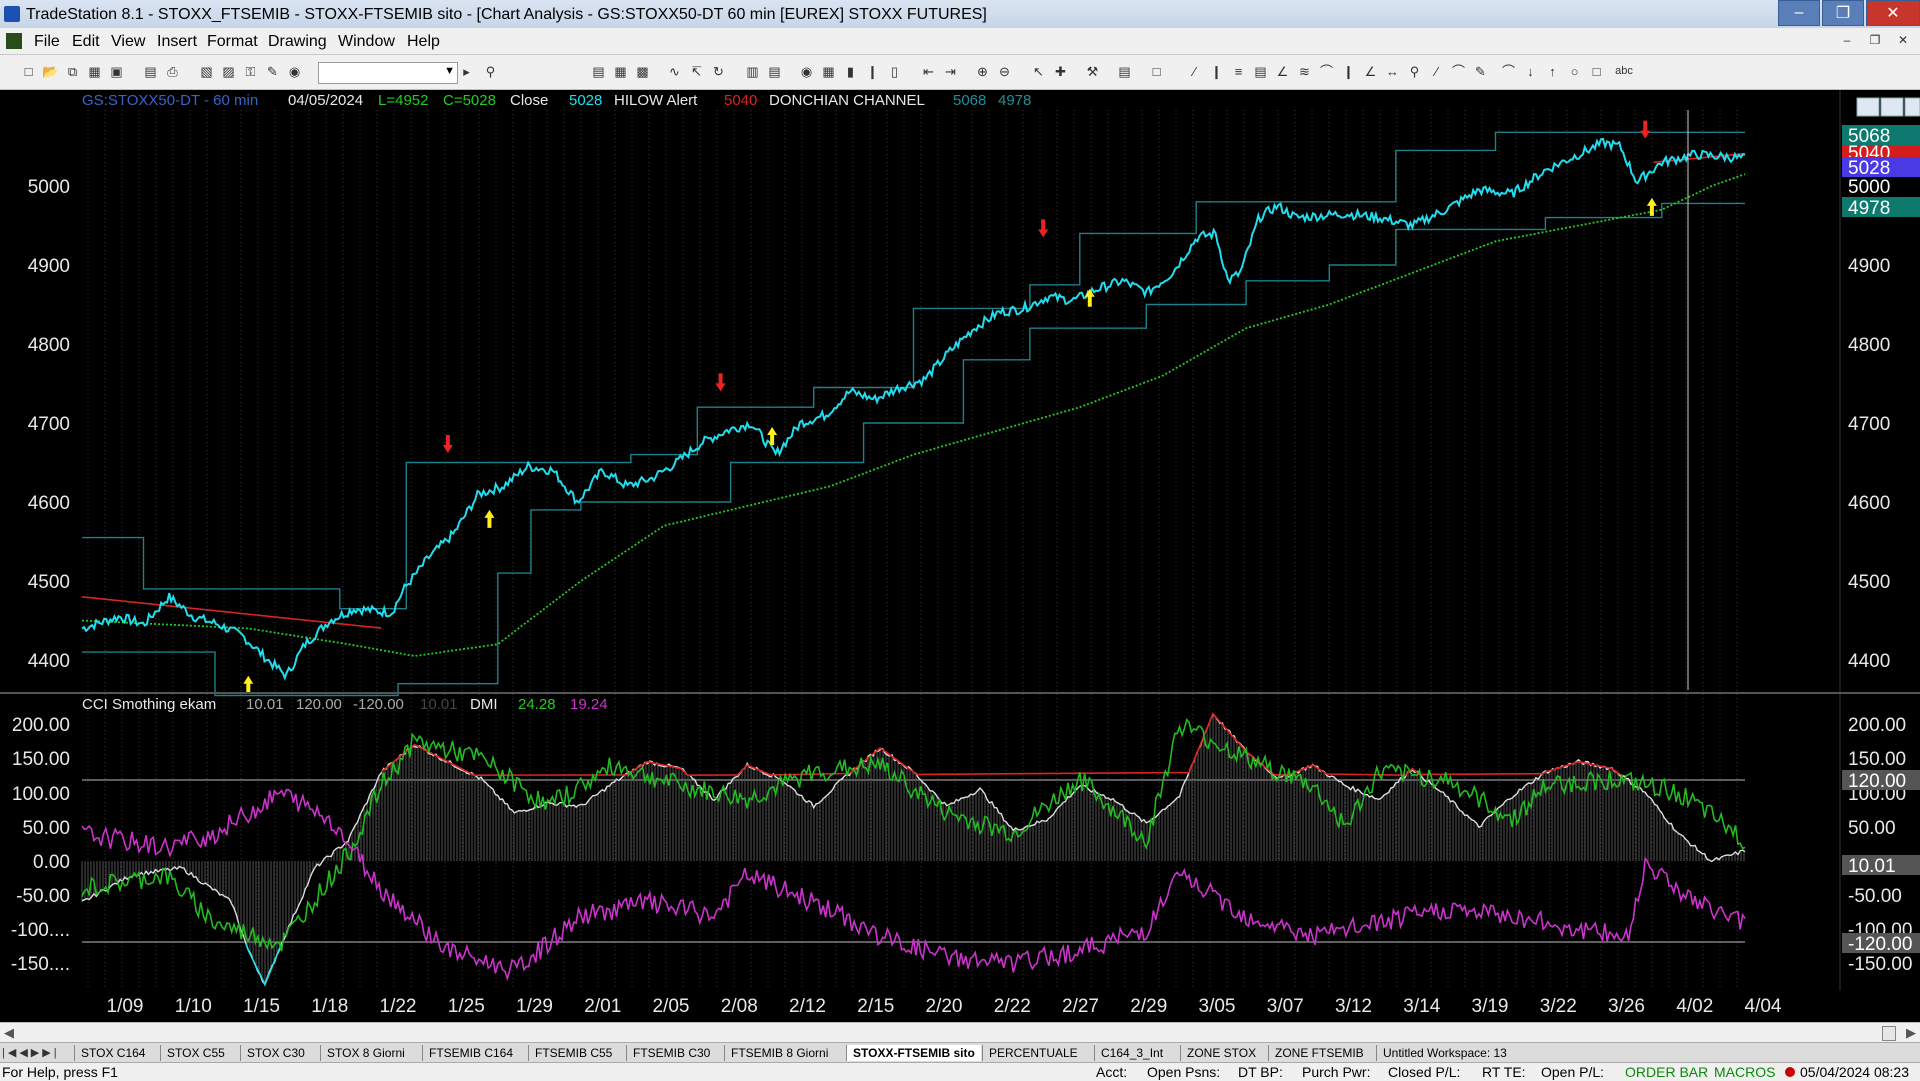 The width and height of the screenshot is (1920, 1081). What do you see at coordinates (718, 71) in the screenshot?
I see `refresh-icon: ↻` at bounding box center [718, 71].